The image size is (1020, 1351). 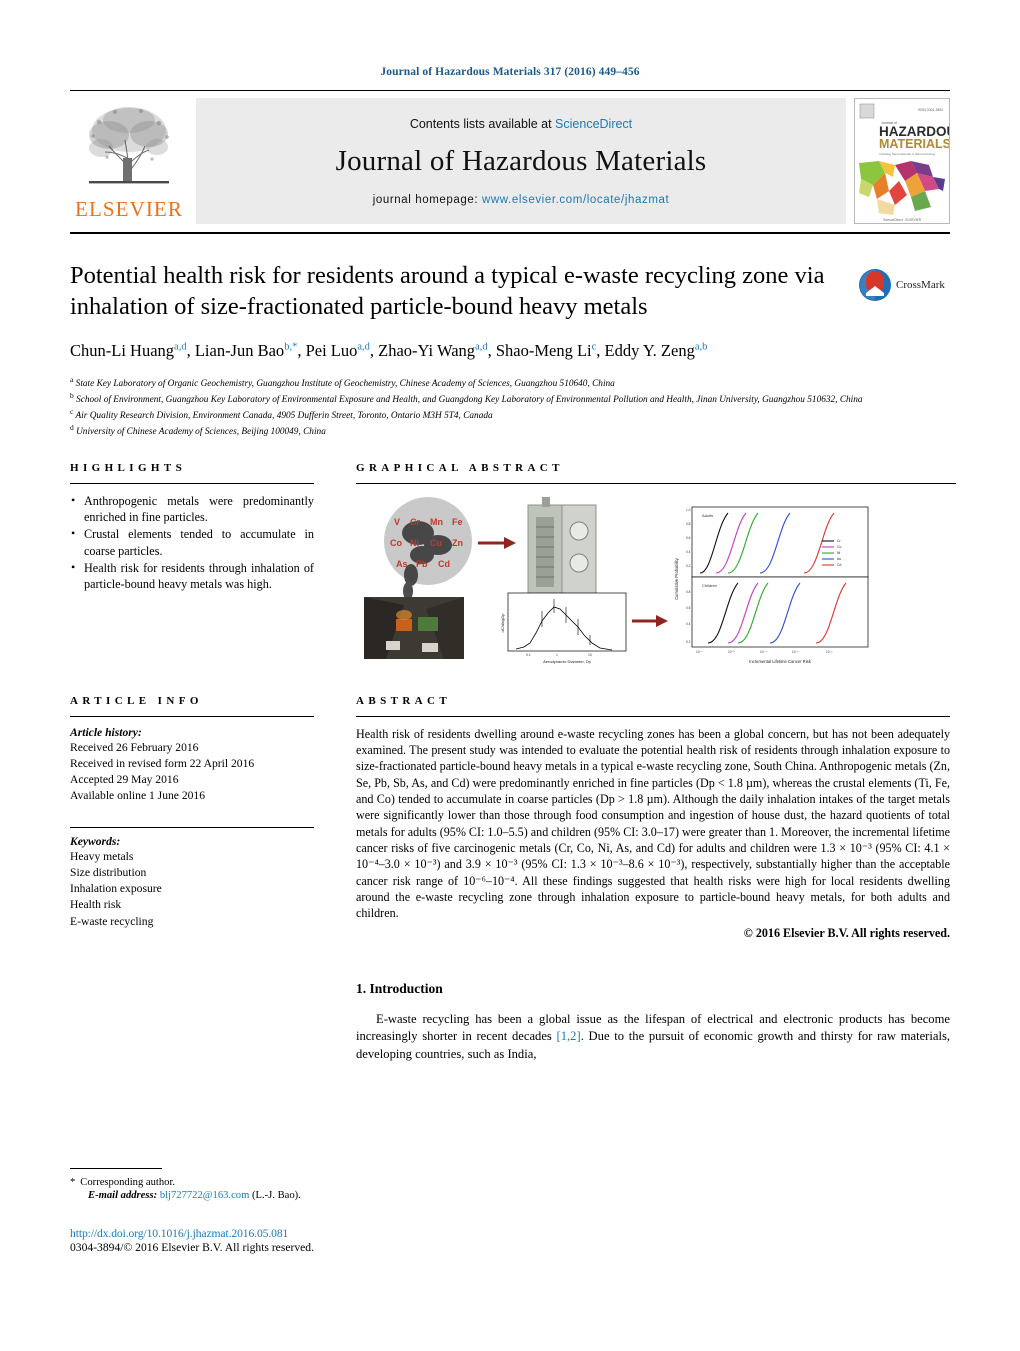 What do you see at coordinates (839, 559) in the screenshot?
I see `legend-item: As` at bounding box center [839, 559].